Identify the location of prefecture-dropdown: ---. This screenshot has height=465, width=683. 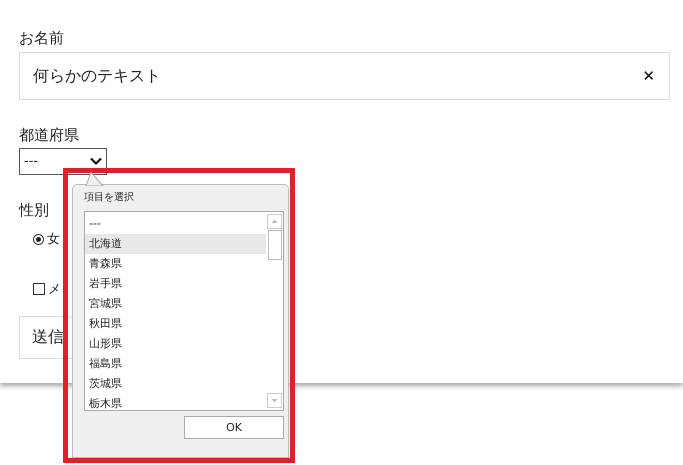
(63, 161).